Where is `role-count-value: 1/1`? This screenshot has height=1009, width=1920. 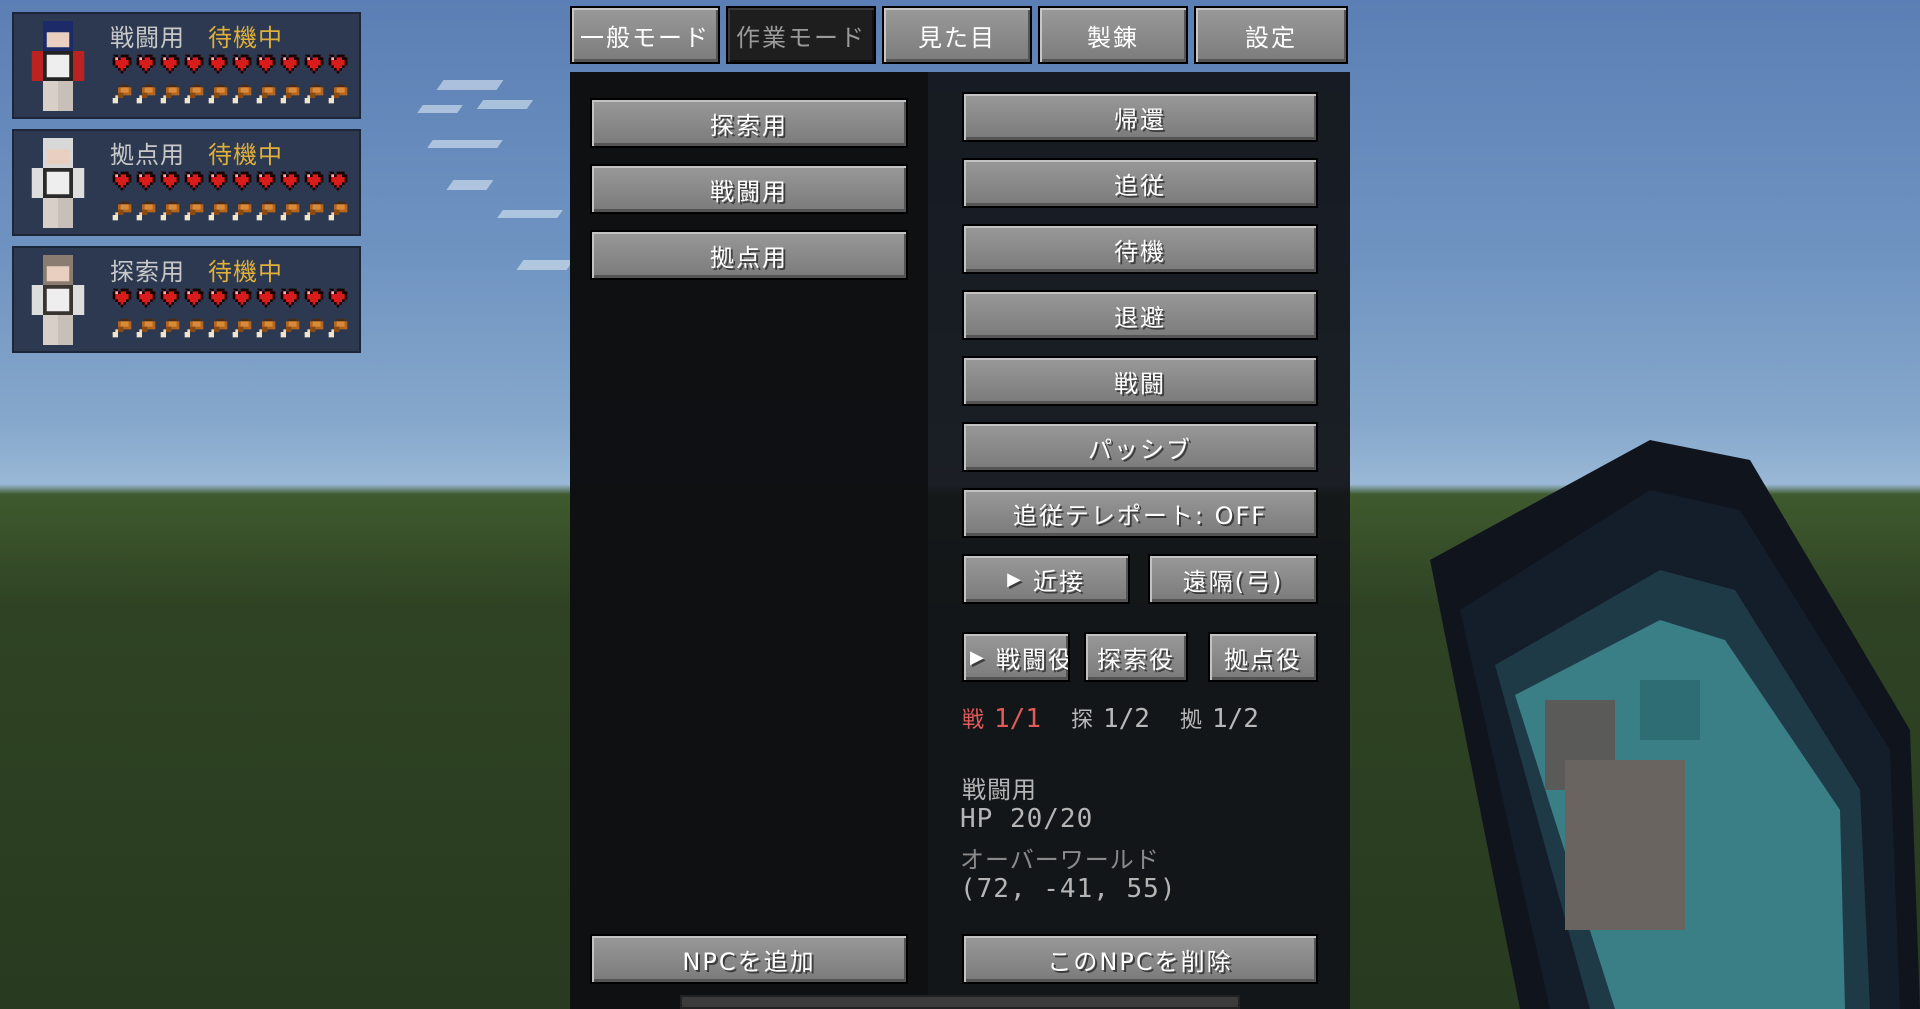
role-count-value: 1/1 is located at coordinates (1017, 719).